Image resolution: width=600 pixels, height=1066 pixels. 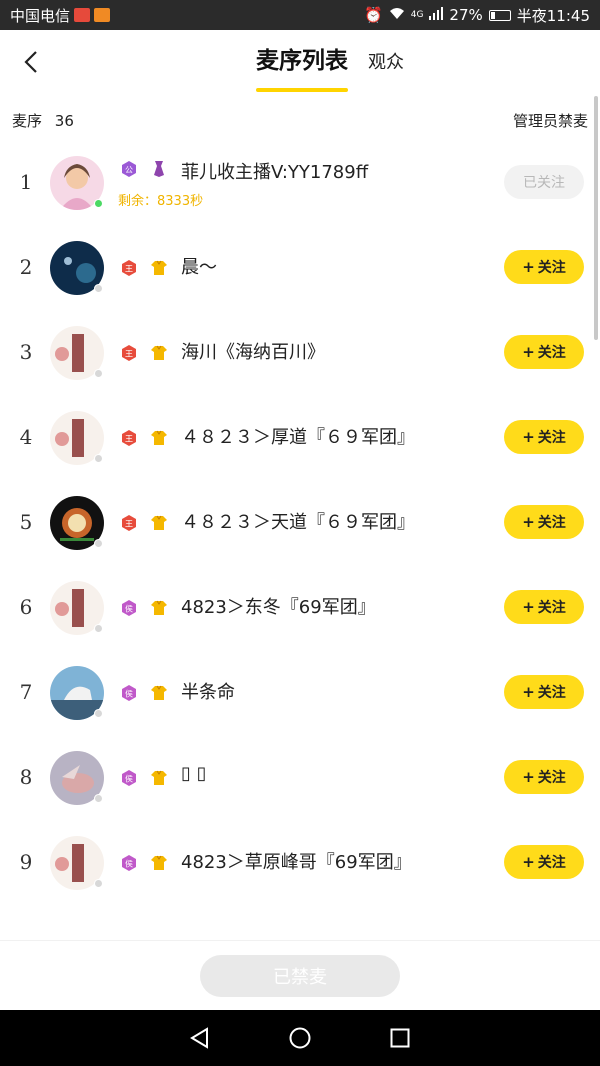 I want to click on play-icon, so click(x=102, y=15).